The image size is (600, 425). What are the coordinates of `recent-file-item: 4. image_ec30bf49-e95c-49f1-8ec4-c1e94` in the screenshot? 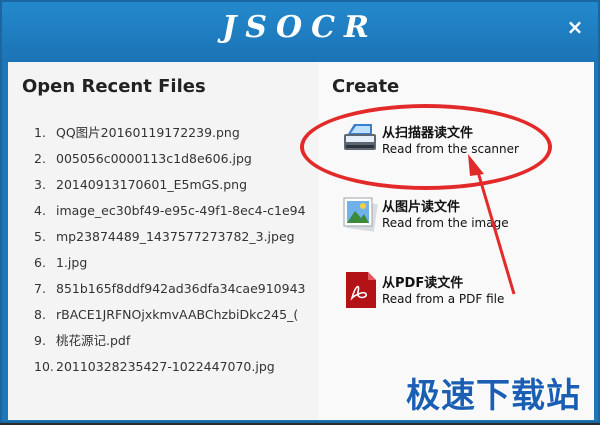 It's located at (174, 211).